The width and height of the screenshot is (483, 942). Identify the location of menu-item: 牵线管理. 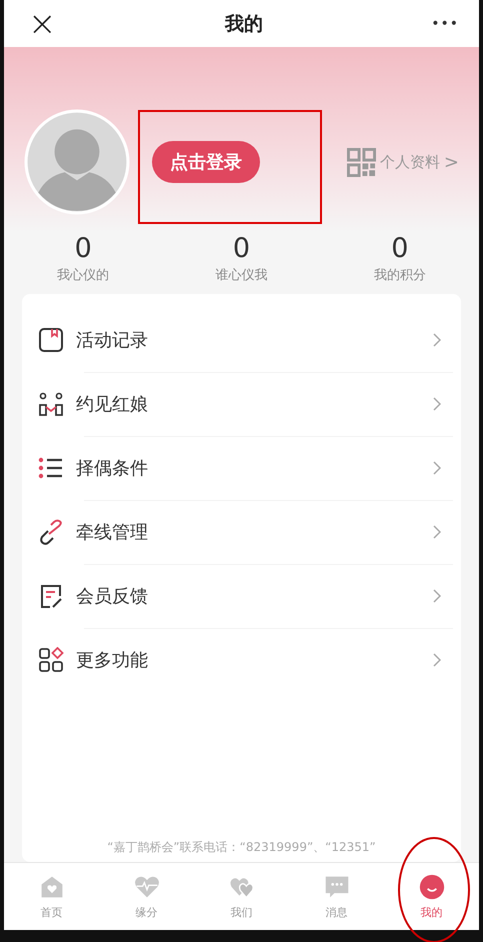
(241, 532).